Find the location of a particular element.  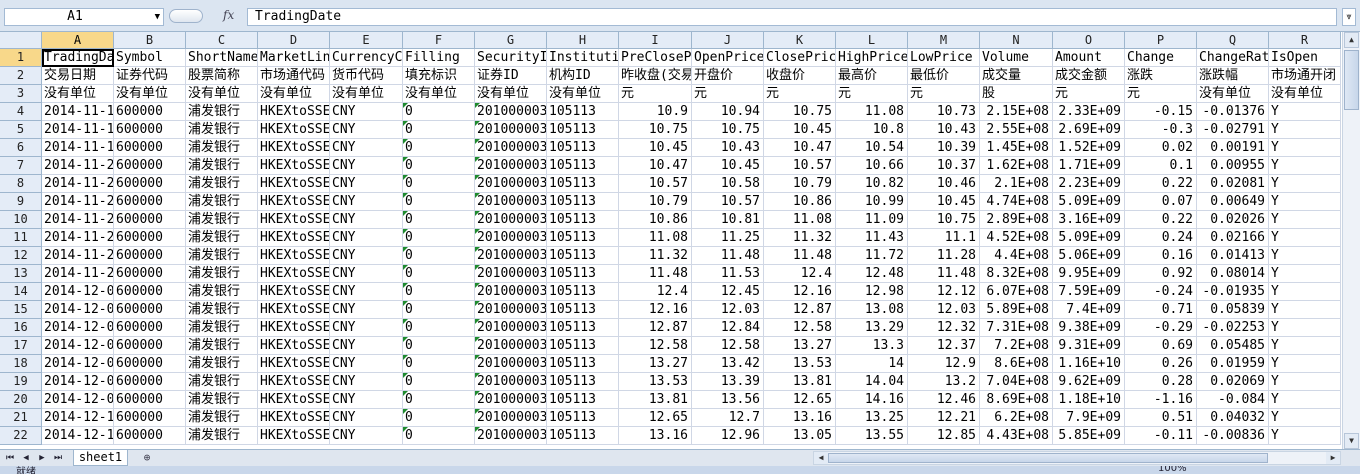

row-header-8: 8 is located at coordinates (21, 184).